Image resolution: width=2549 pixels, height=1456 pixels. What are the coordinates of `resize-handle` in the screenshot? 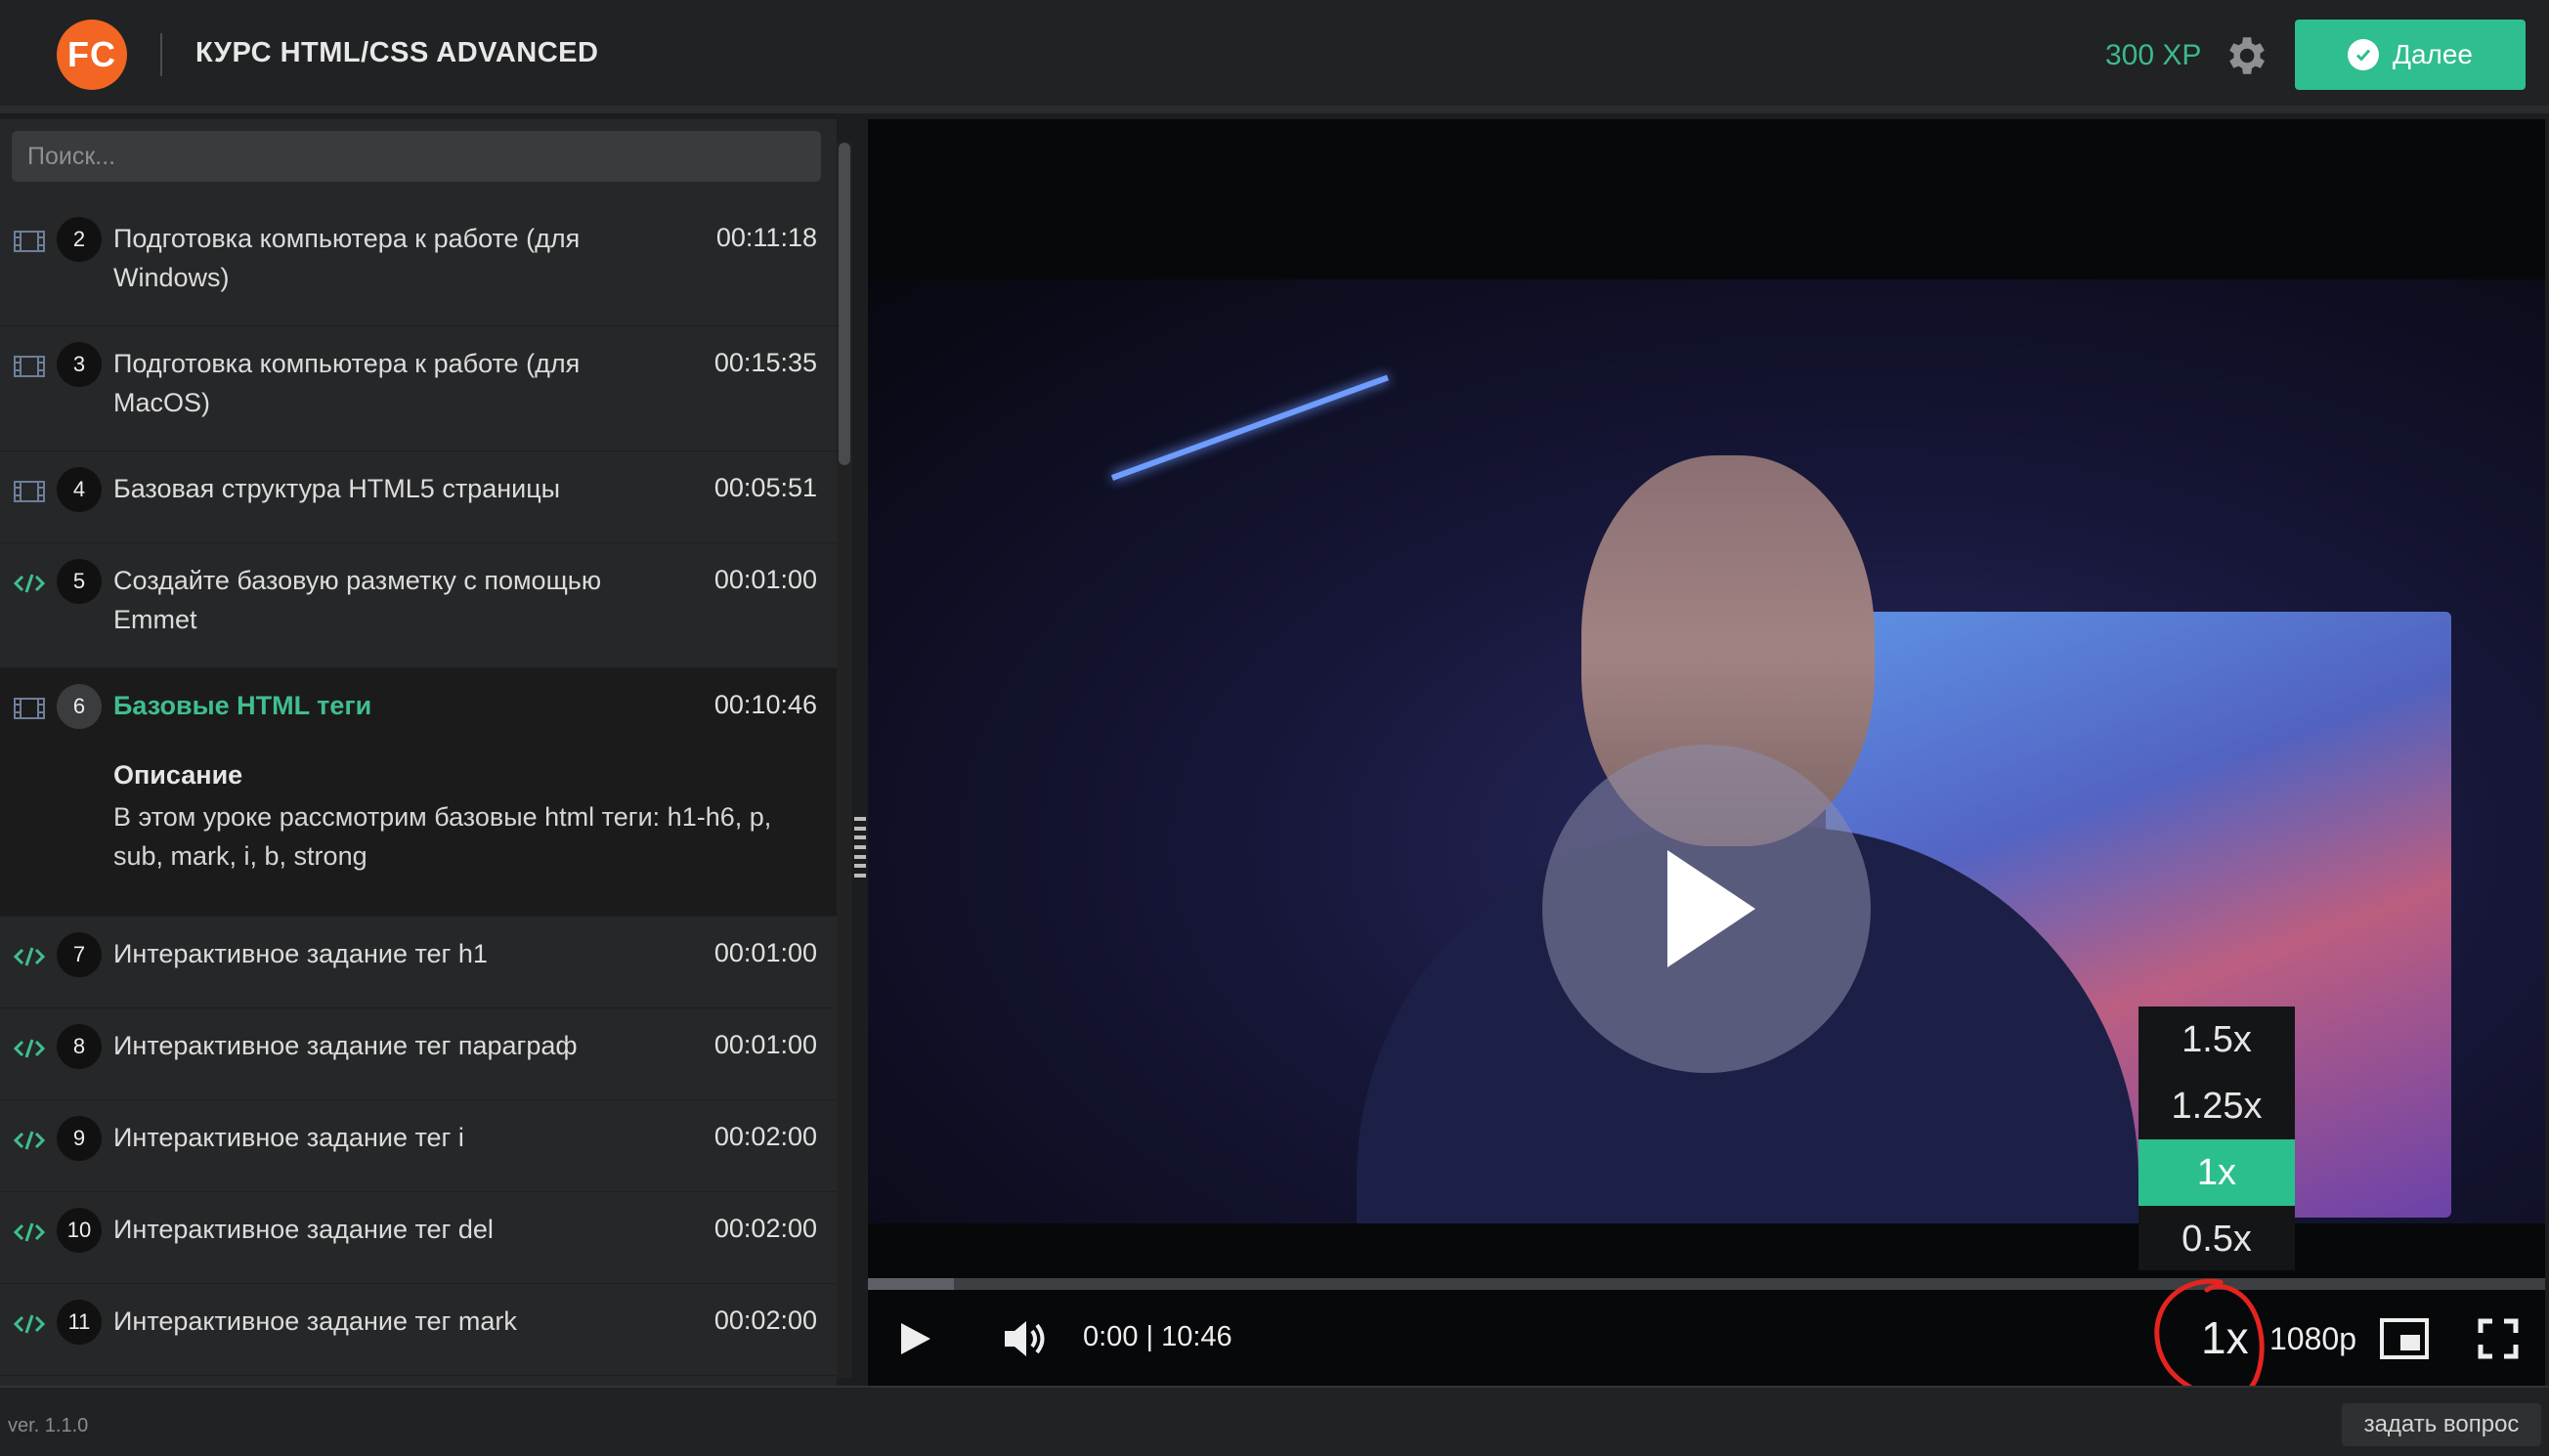 It's located at (860, 847).